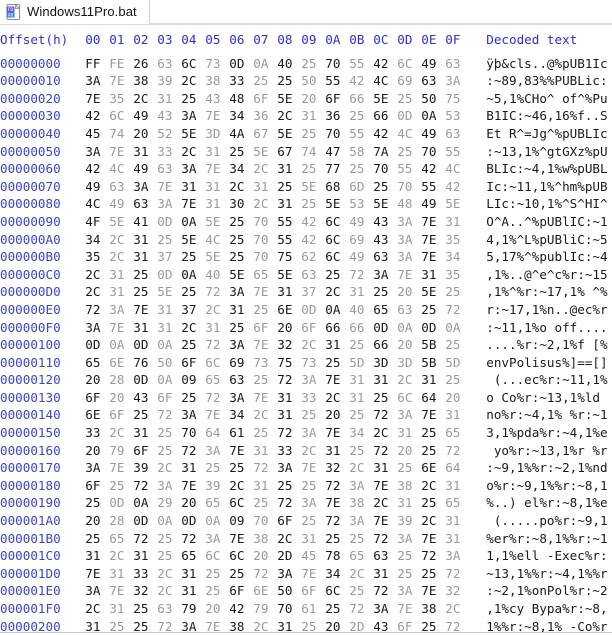 The height and width of the screenshot is (635, 612). I want to click on hex-byte-cell: 28, so click(121, 521).